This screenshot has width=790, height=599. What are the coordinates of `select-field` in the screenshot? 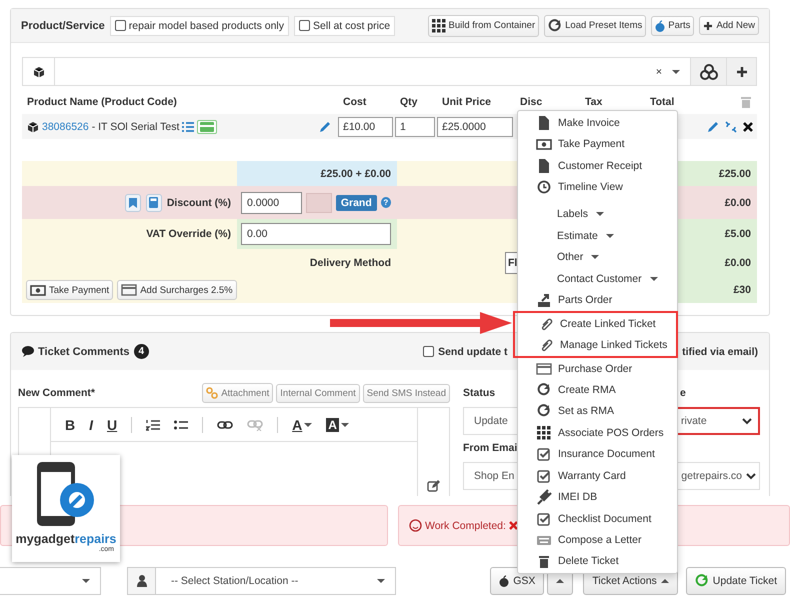 It's located at (50, 581).